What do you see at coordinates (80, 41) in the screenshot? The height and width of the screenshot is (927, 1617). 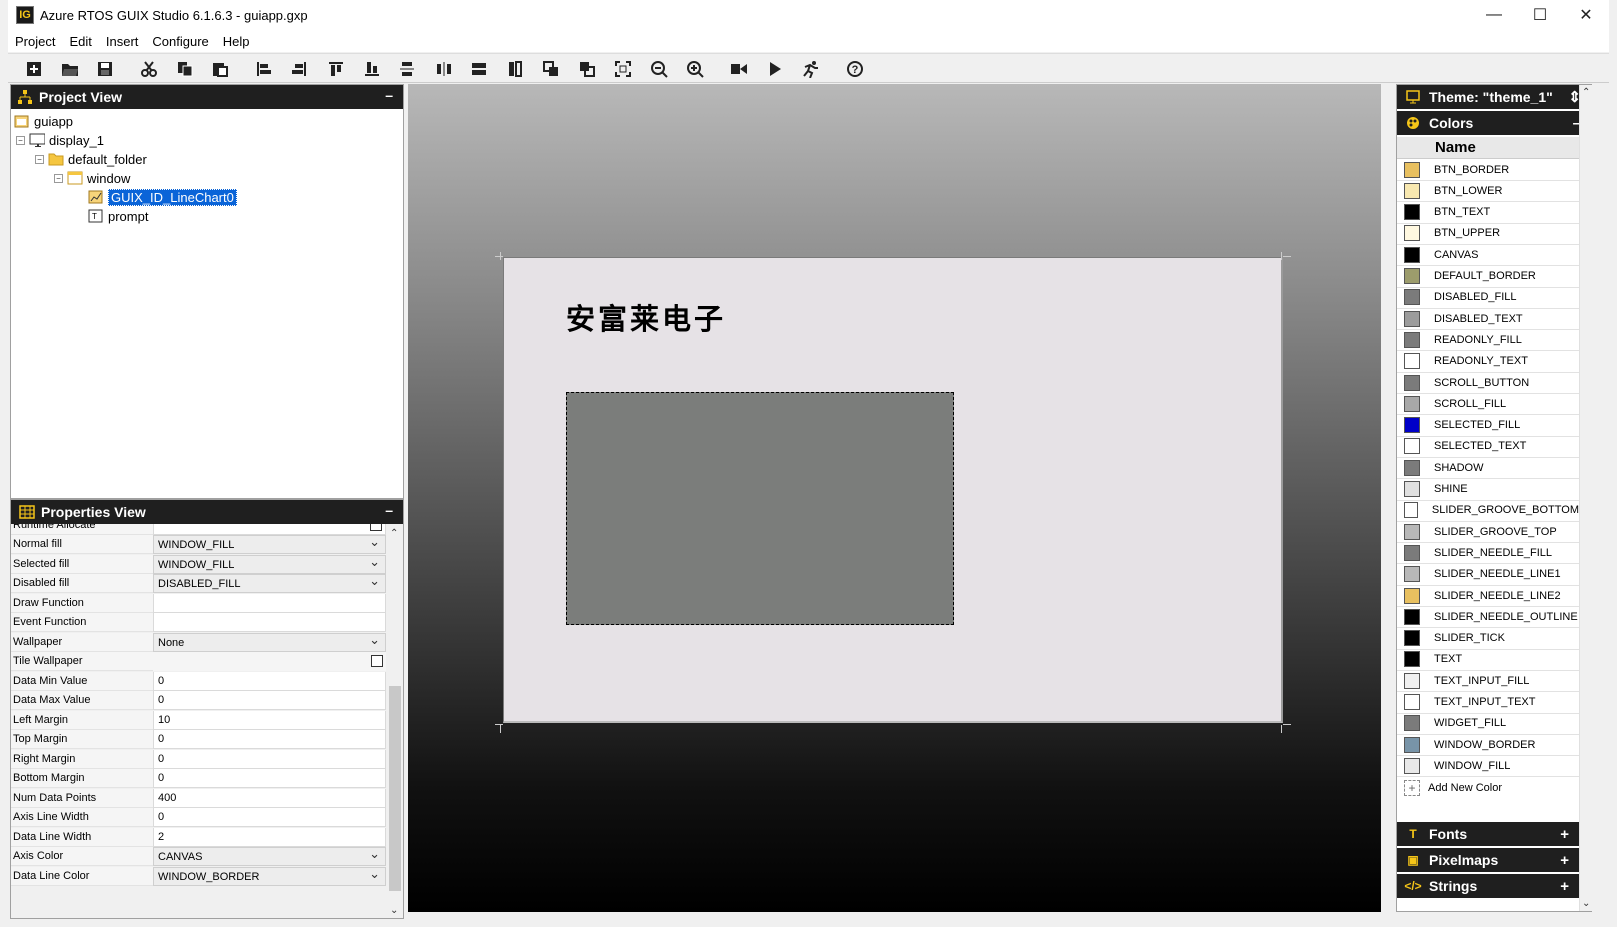 I see `menu-edit: Edit` at bounding box center [80, 41].